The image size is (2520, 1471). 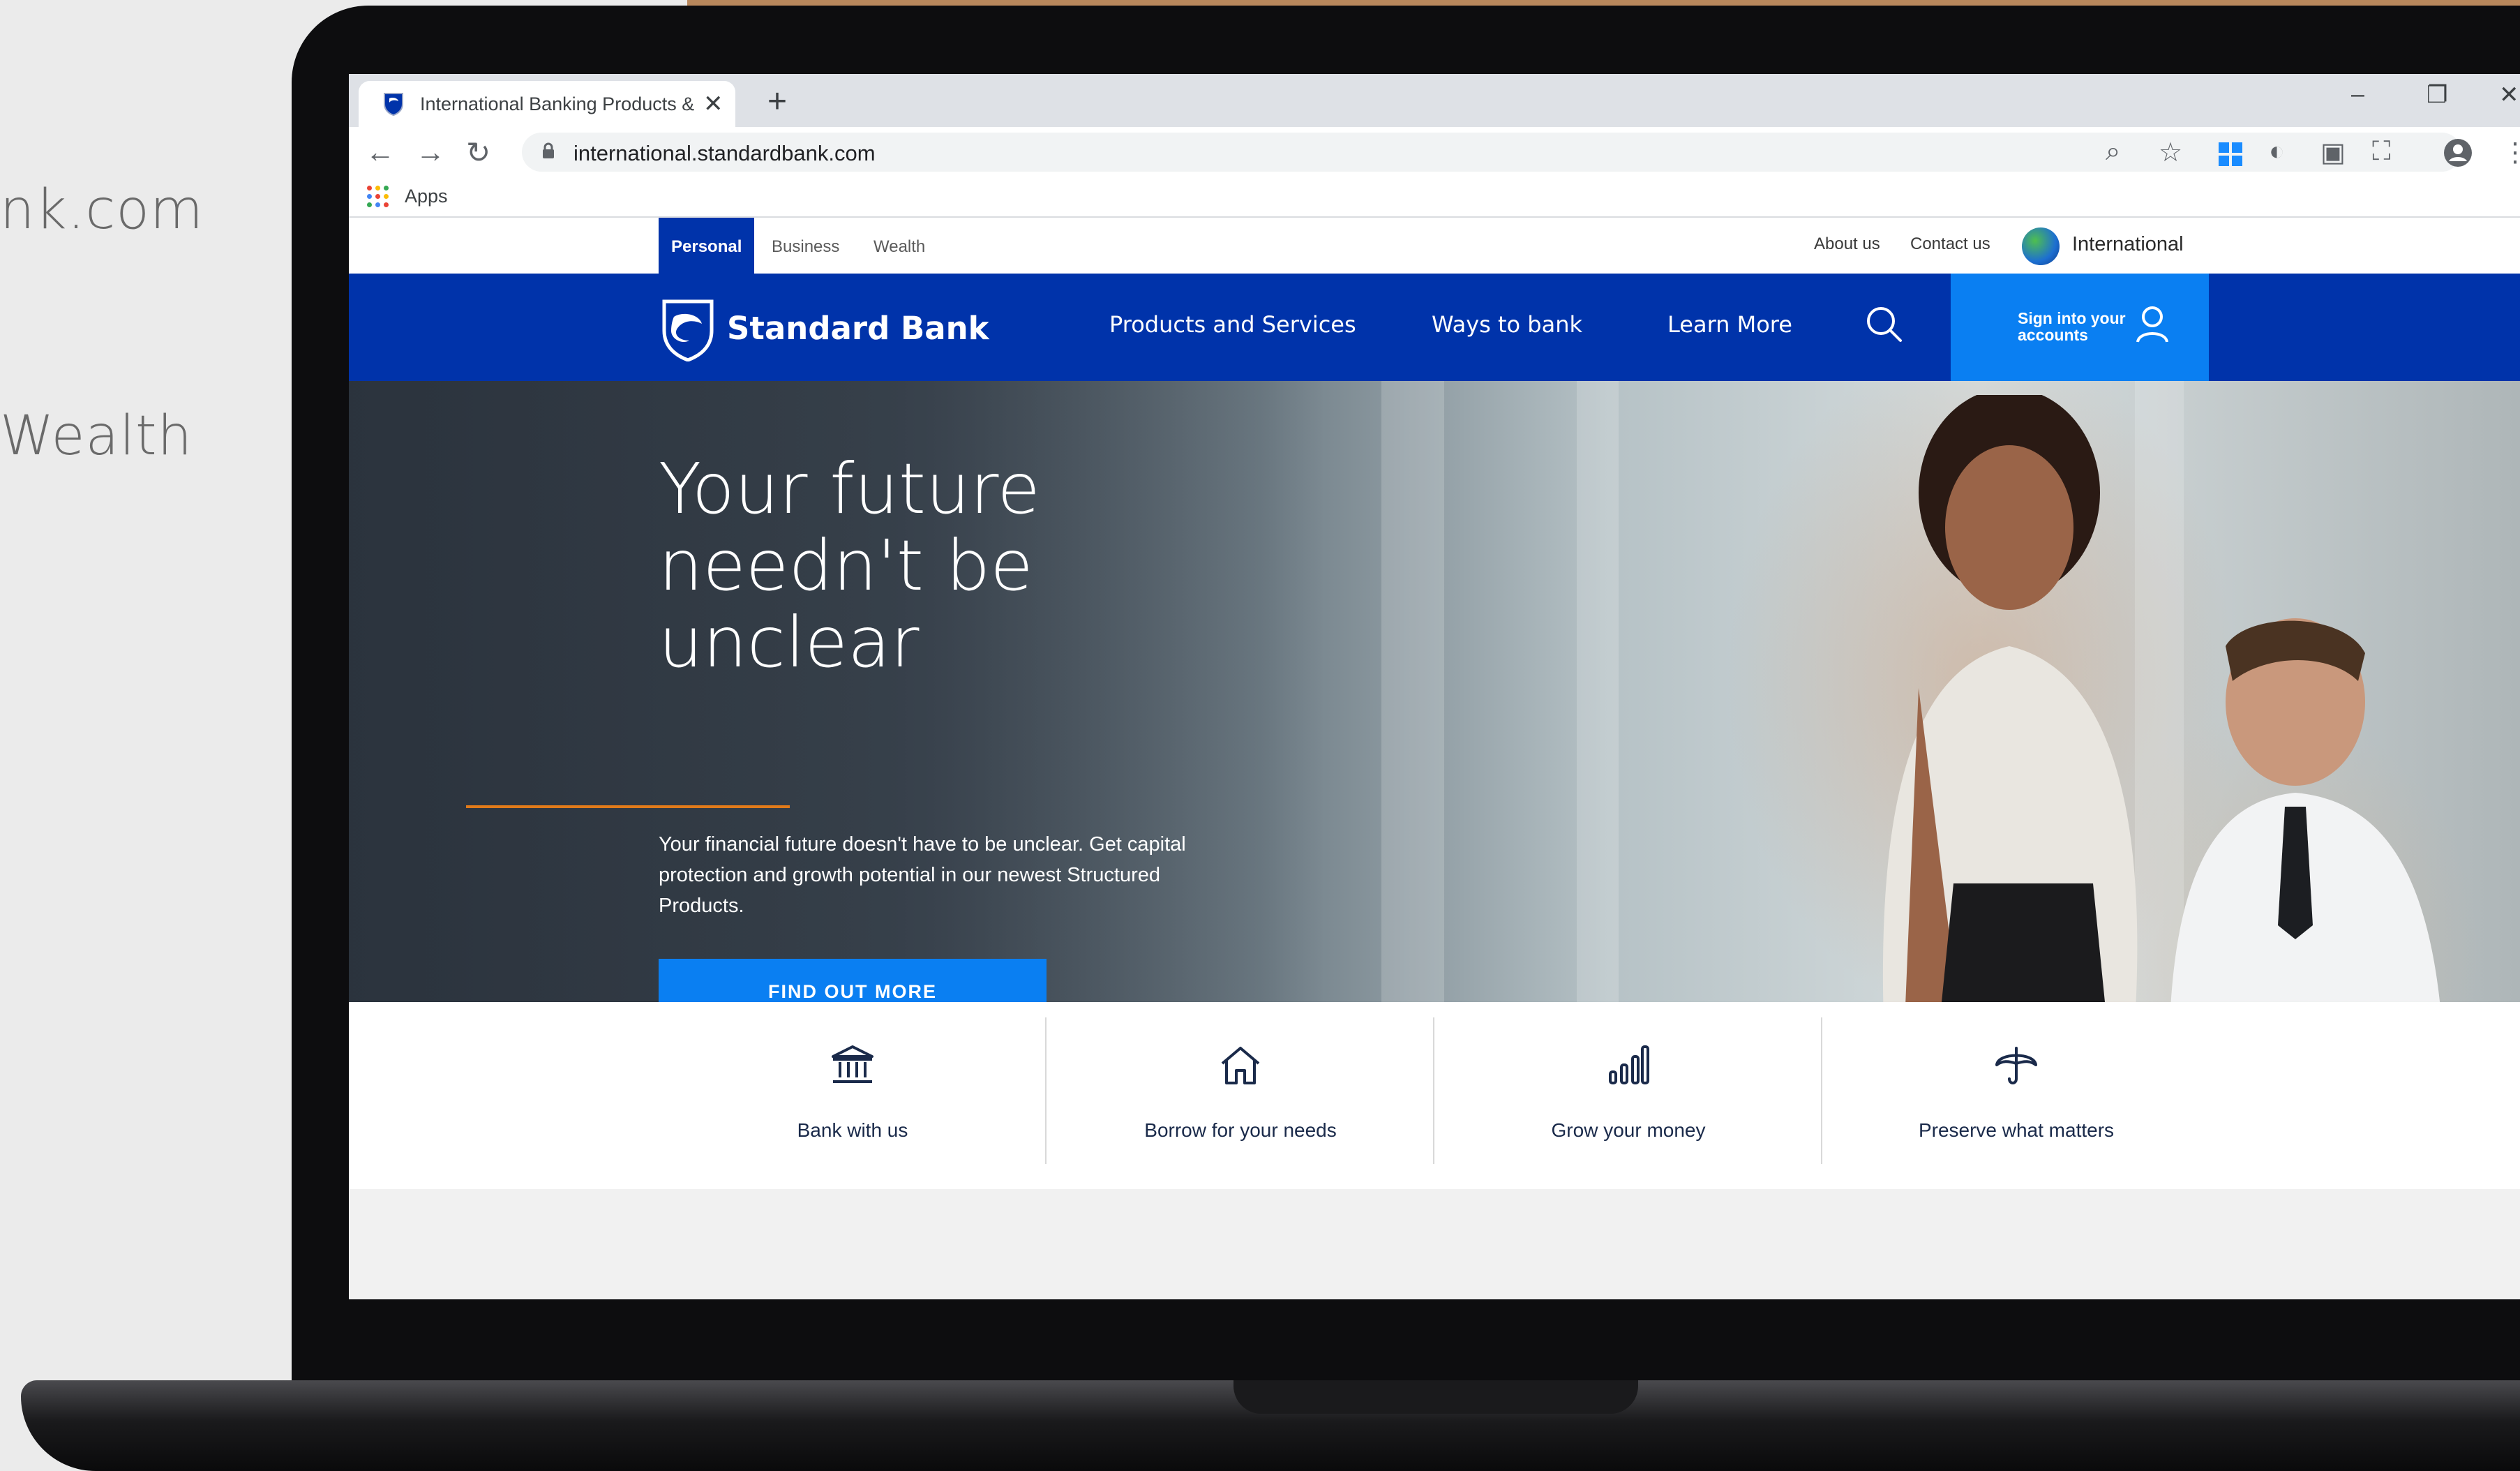 What do you see at coordinates (858, 328) in the screenshot?
I see `brand-name: Standard Bank` at bounding box center [858, 328].